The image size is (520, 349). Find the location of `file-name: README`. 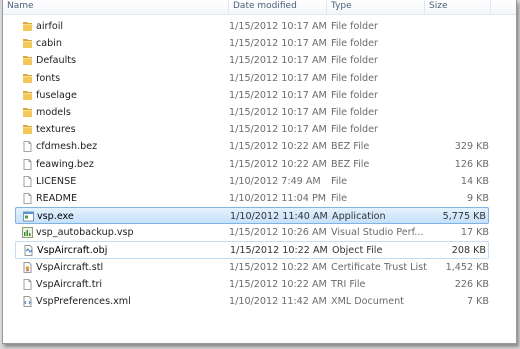

file-name: README is located at coordinates (57, 198).